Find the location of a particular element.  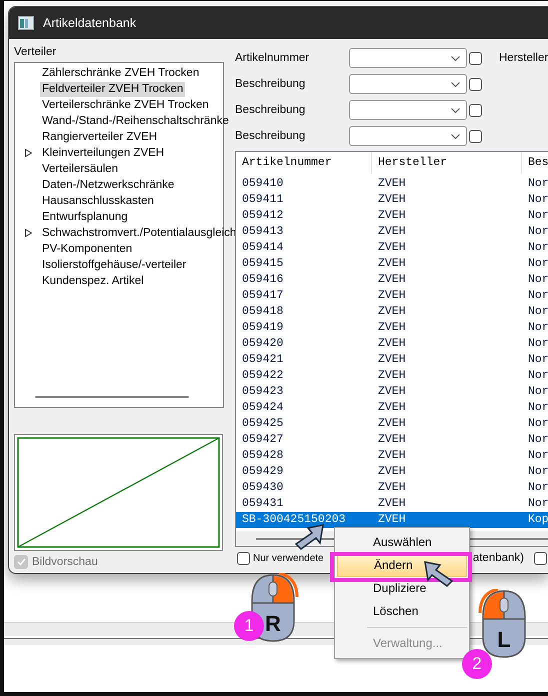

table-row: 059427 ZVEH Nor is located at coordinates (392, 440).